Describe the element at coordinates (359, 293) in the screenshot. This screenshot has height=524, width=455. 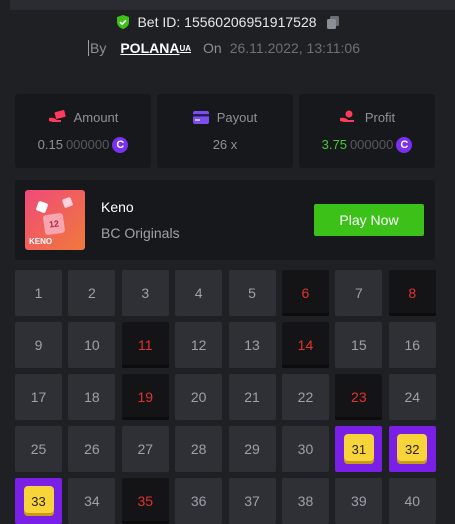
I see `keno-cell-7: 7` at that location.